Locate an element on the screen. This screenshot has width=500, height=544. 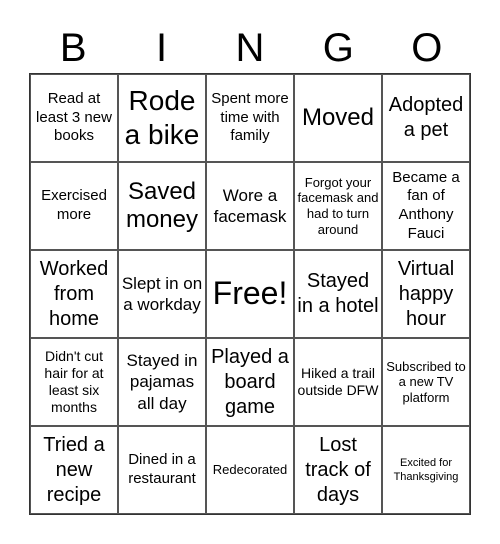
bingo-cell: Exercised more is located at coordinates (74, 206).